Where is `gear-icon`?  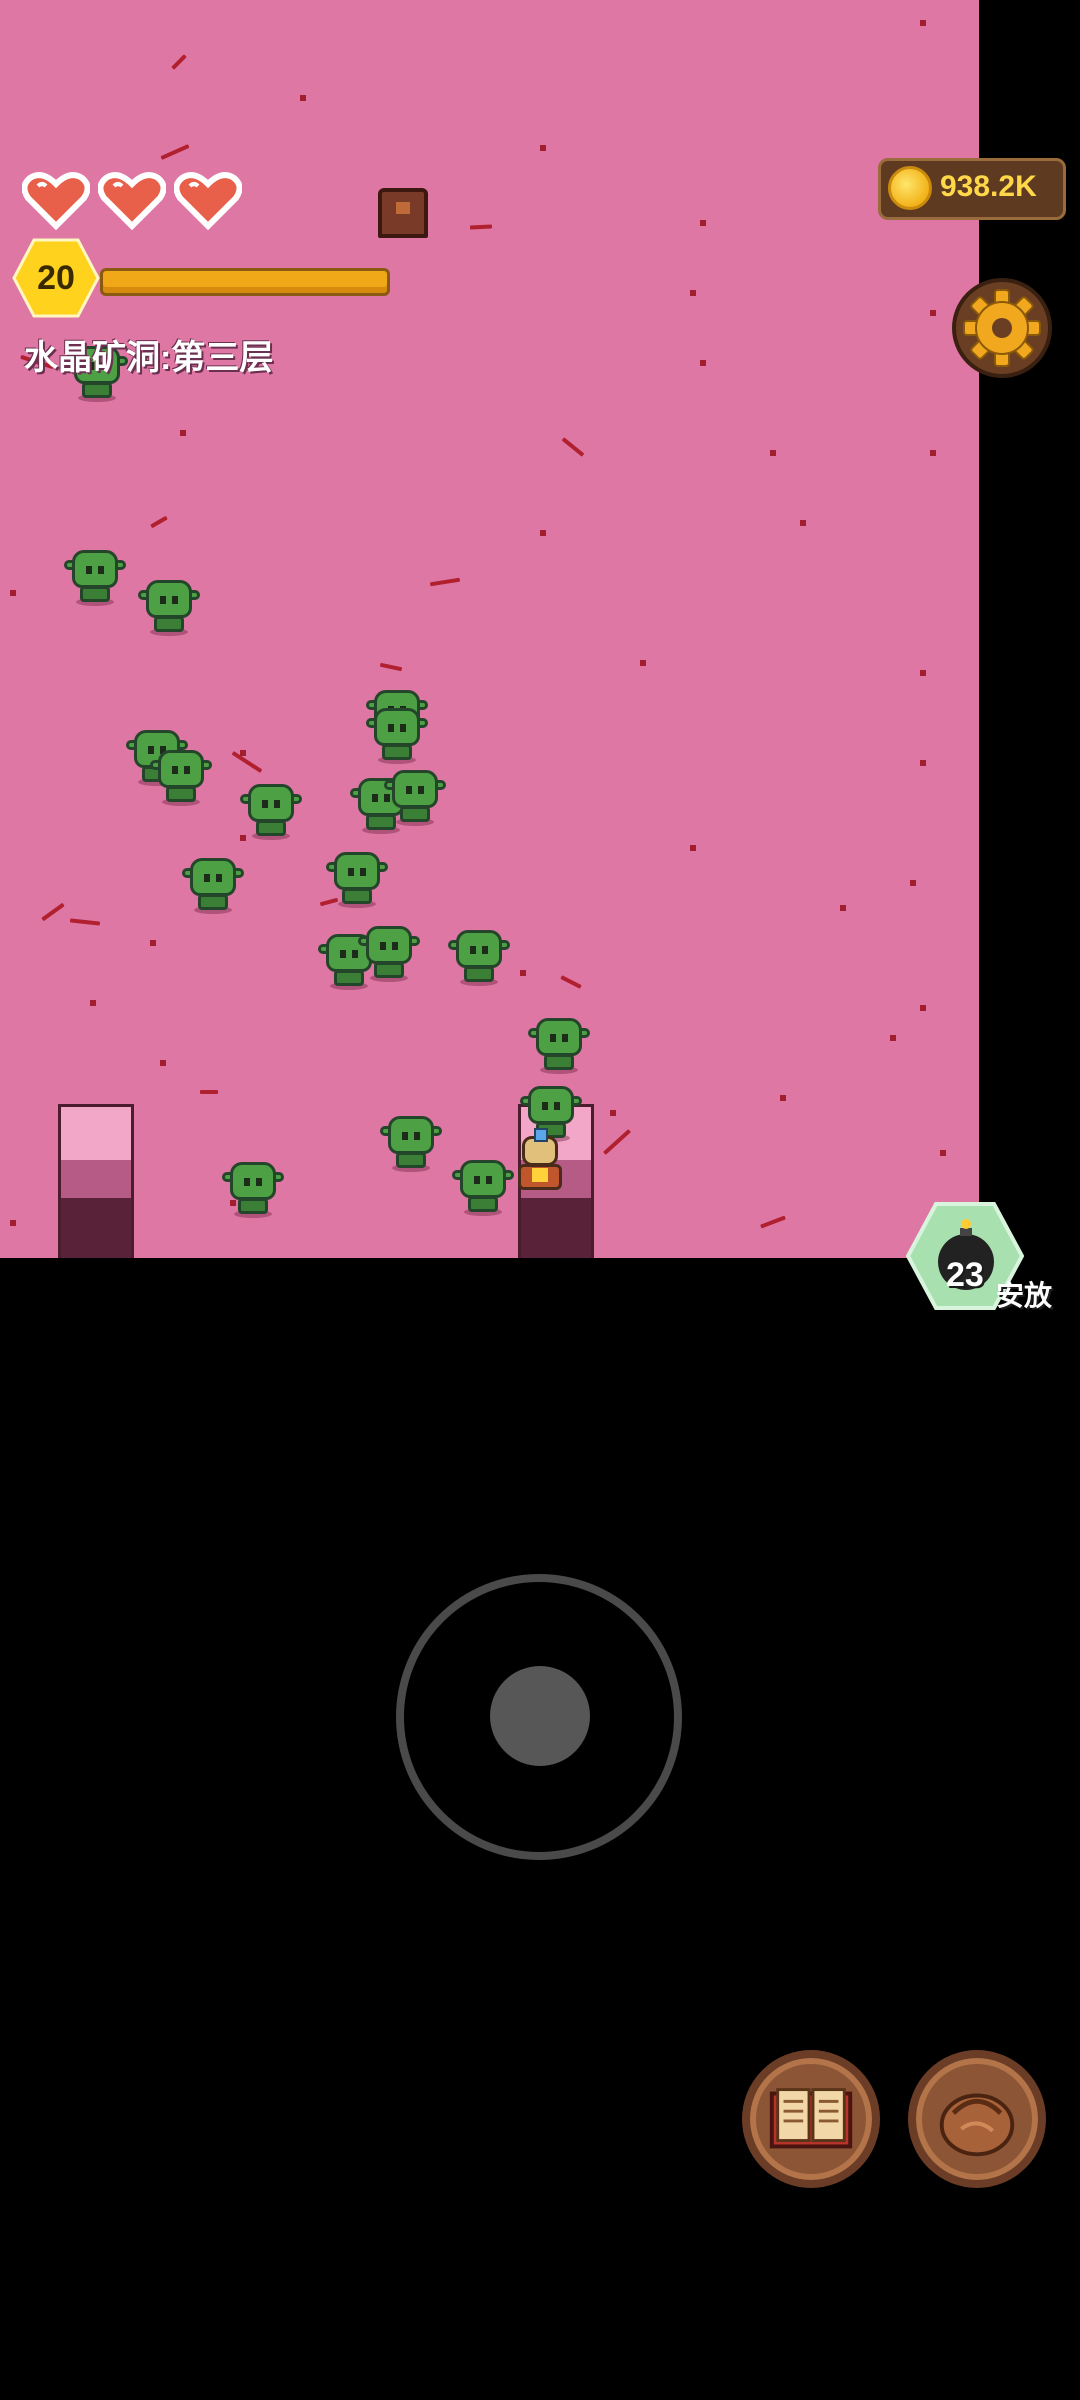 gear-icon is located at coordinates (1002, 328).